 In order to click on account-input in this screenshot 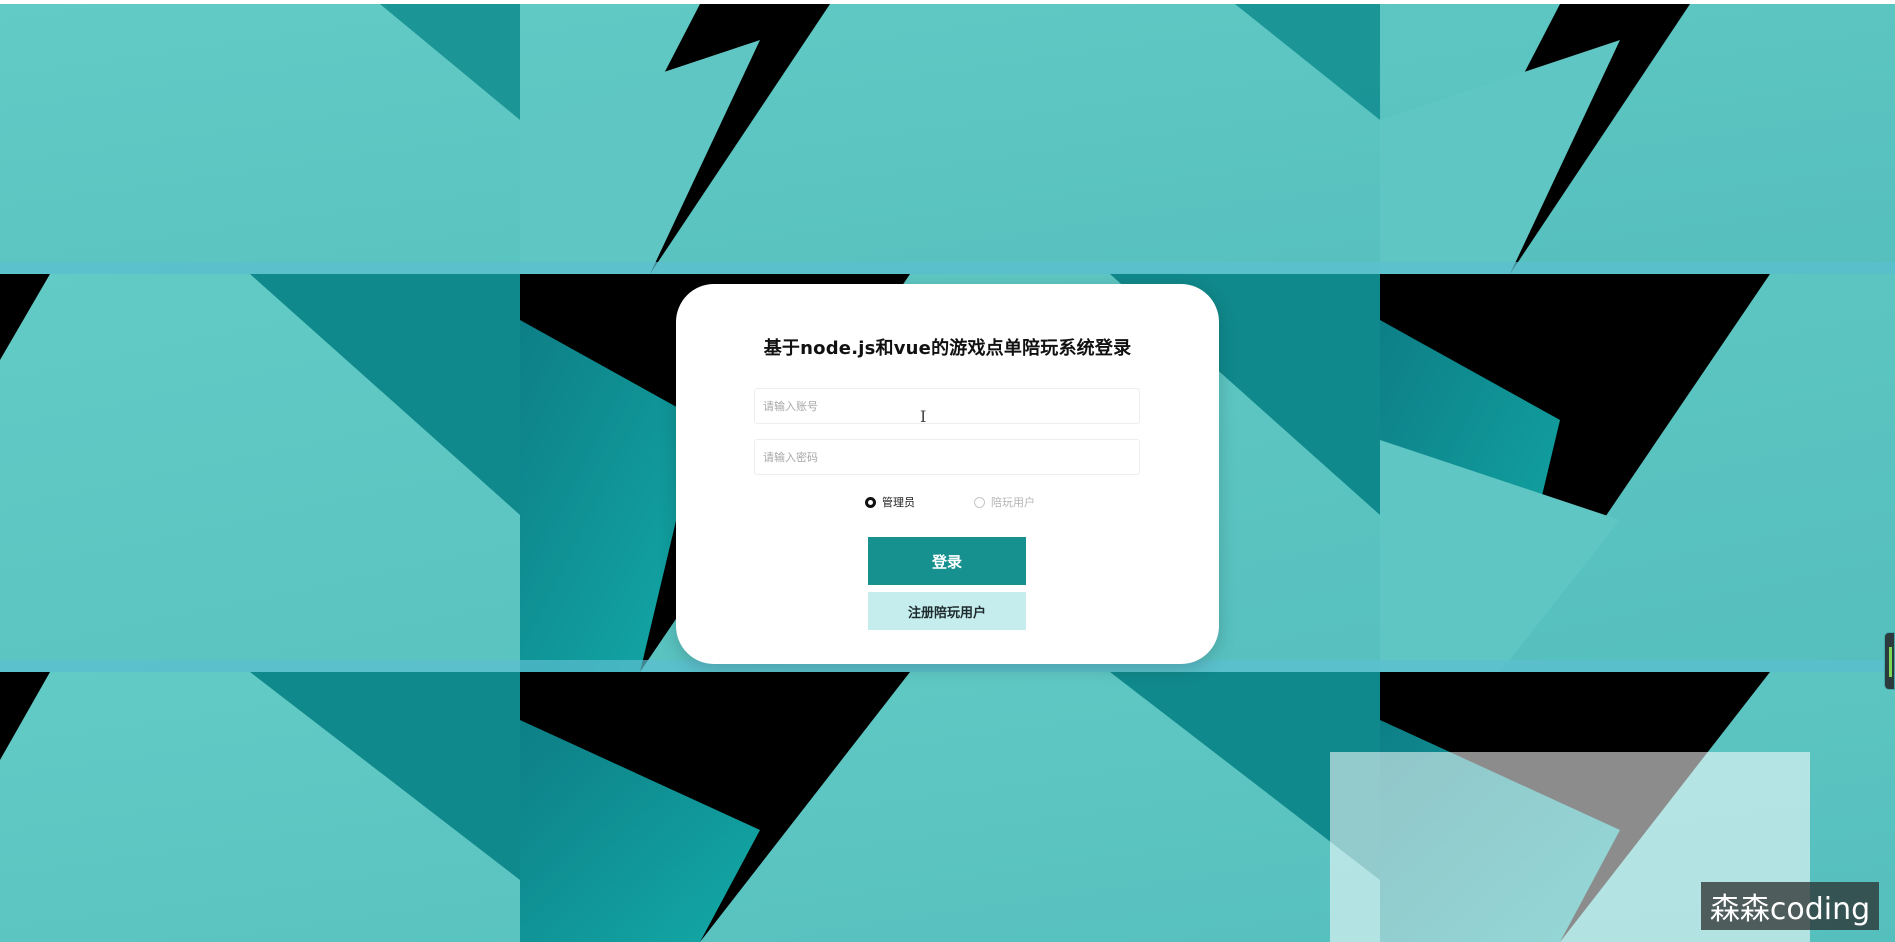, I will do `click(947, 406)`.